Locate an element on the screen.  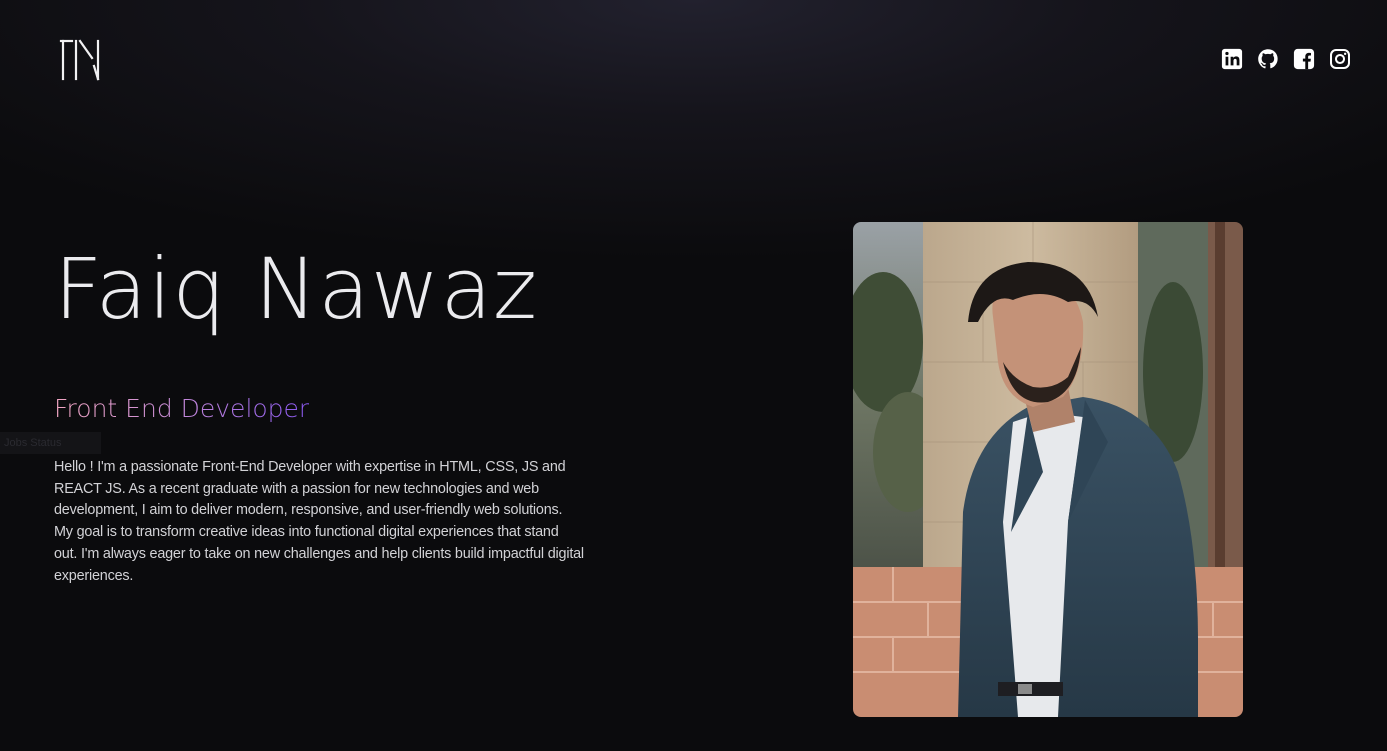
logo-mark is located at coordinates (79, 60).